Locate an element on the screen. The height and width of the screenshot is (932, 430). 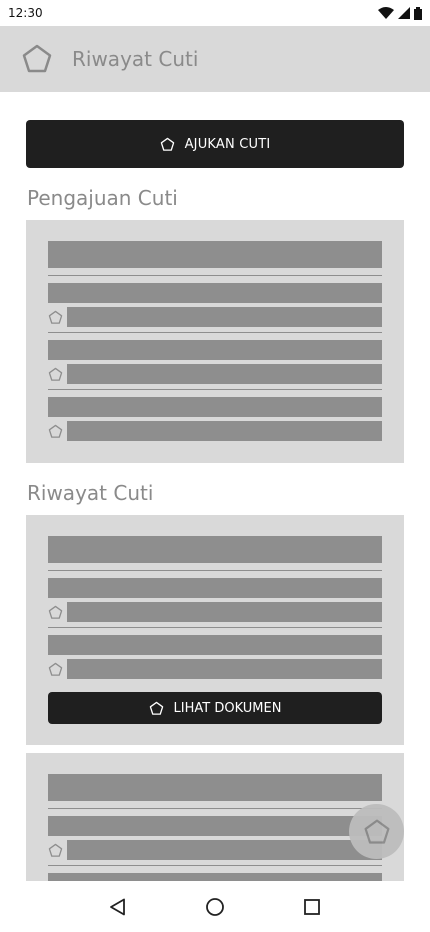
history-card is located at coordinates (215, 817).